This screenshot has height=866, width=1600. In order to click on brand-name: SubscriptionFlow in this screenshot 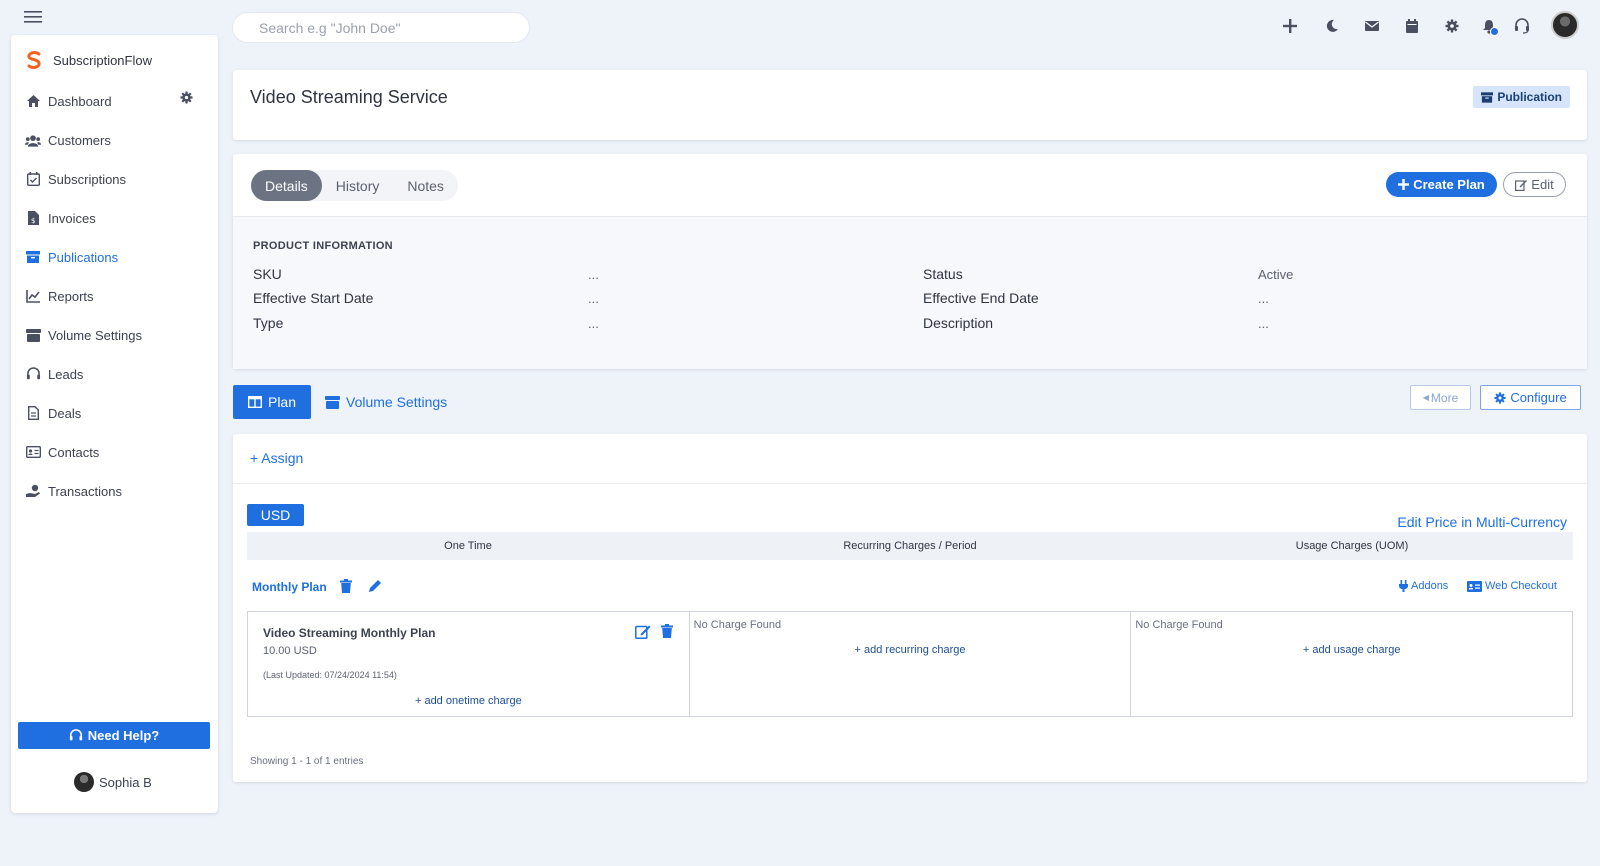, I will do `click(102, 60)`.